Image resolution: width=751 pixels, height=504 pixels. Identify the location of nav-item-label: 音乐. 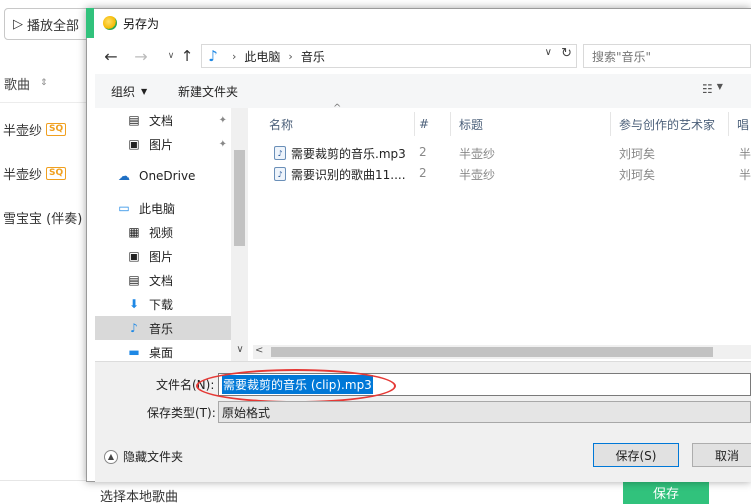
(161, 328).